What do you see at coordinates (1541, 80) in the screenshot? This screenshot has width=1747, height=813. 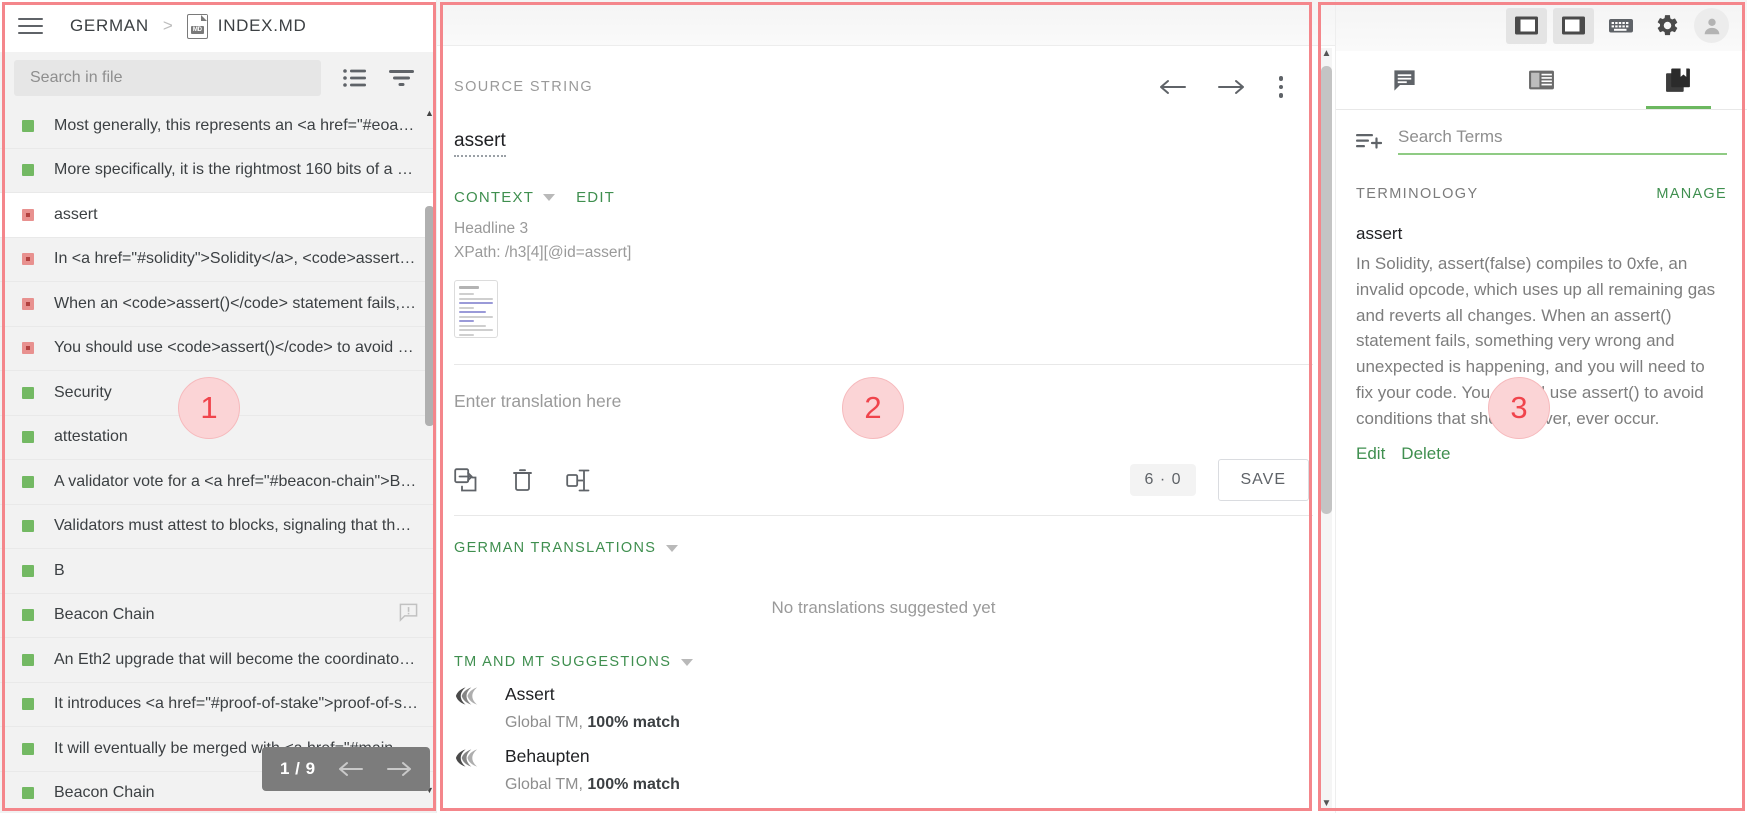 I see `tab-reference` at bounding box center [1541, 80].